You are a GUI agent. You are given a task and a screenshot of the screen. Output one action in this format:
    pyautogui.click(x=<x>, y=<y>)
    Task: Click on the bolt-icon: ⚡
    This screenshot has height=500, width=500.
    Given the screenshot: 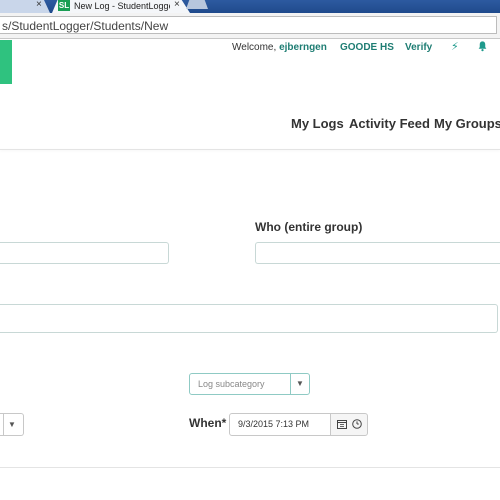 What is the action you would take?
    pyautogui.click(x=455, y=46)
    